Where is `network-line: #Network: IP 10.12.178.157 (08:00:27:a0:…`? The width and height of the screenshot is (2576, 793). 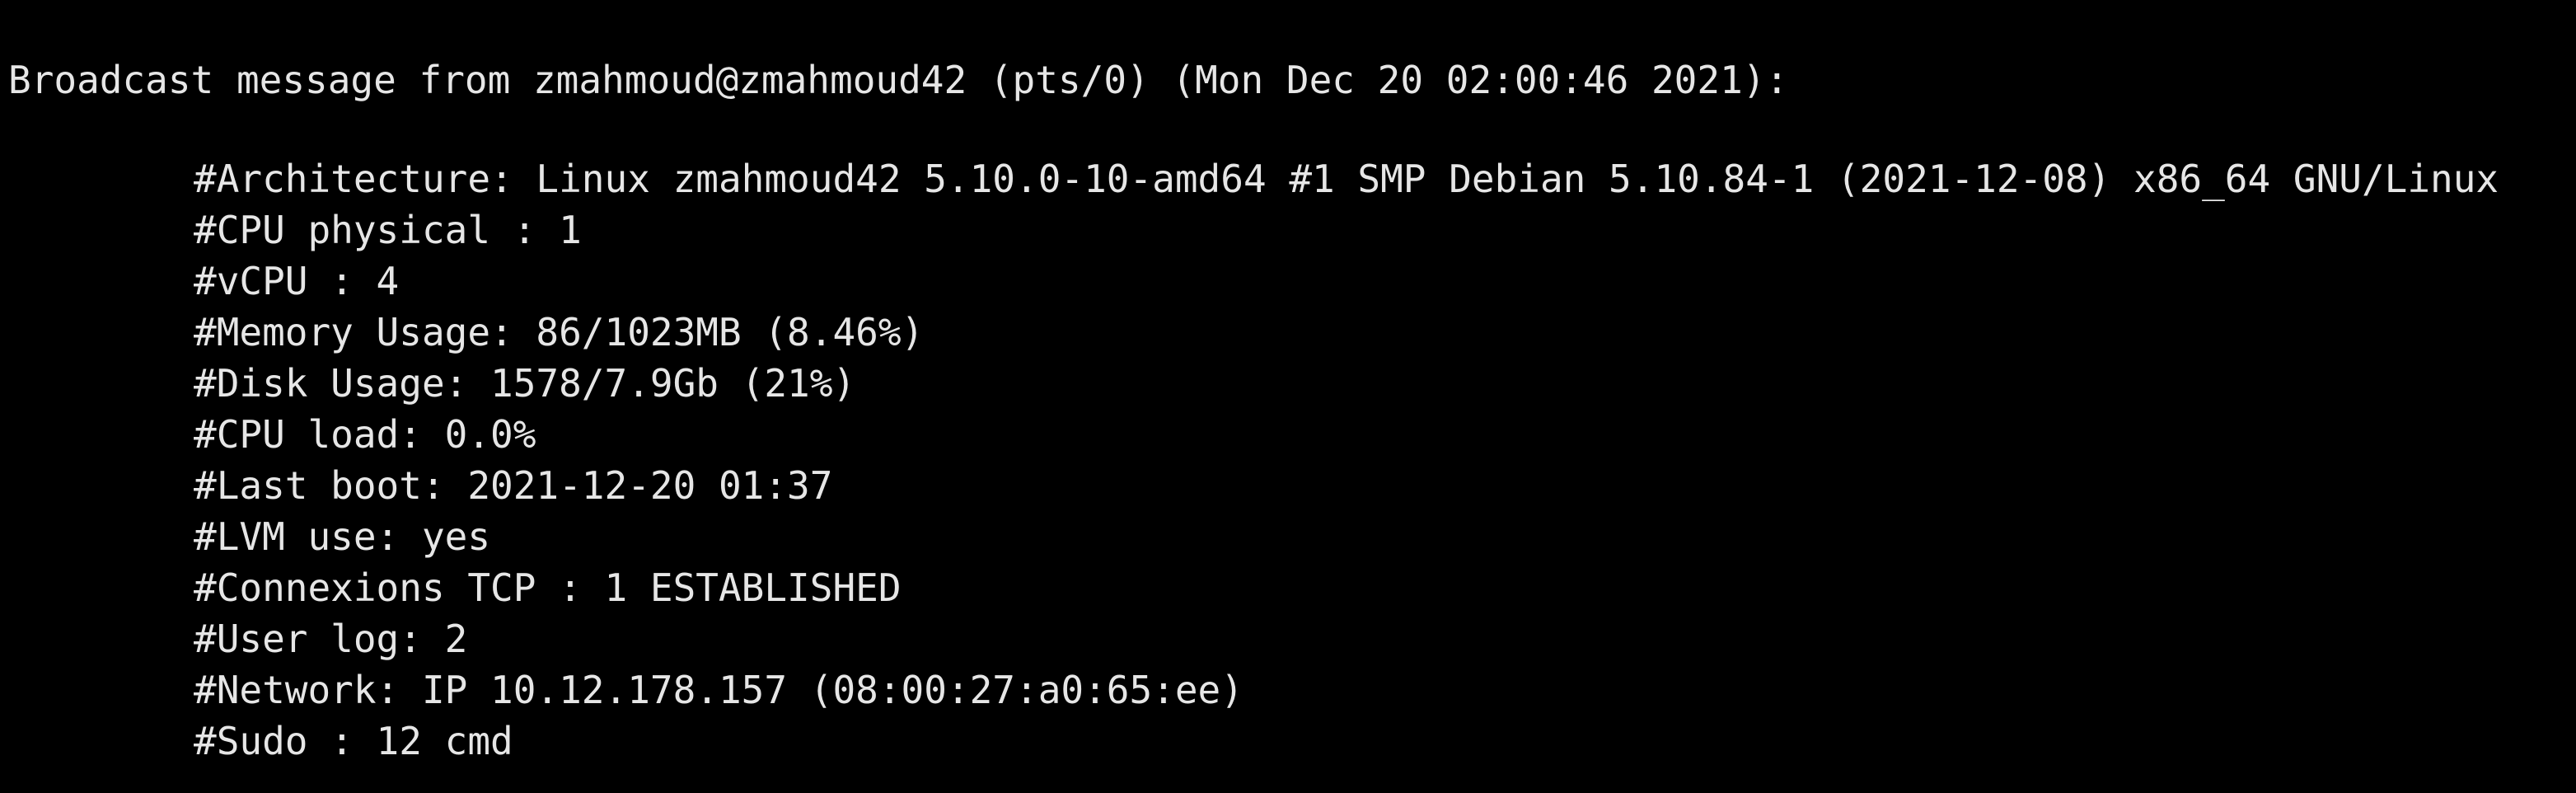
network-line: #Network: IP 10.12.178.157 (08:00:27:a0:… is located at coordinates (719, 690).